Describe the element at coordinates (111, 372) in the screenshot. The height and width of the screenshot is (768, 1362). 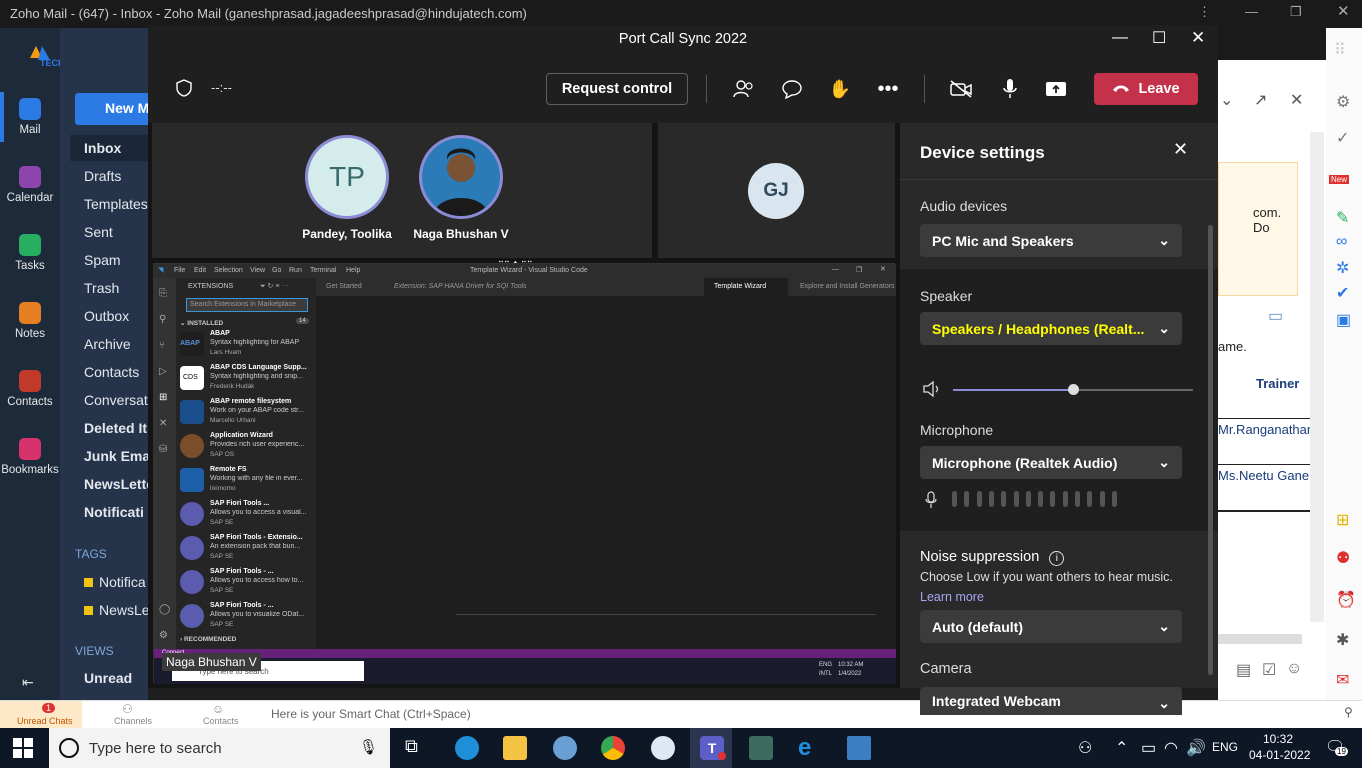
I see `folder-contacts: Contacts` at that location.